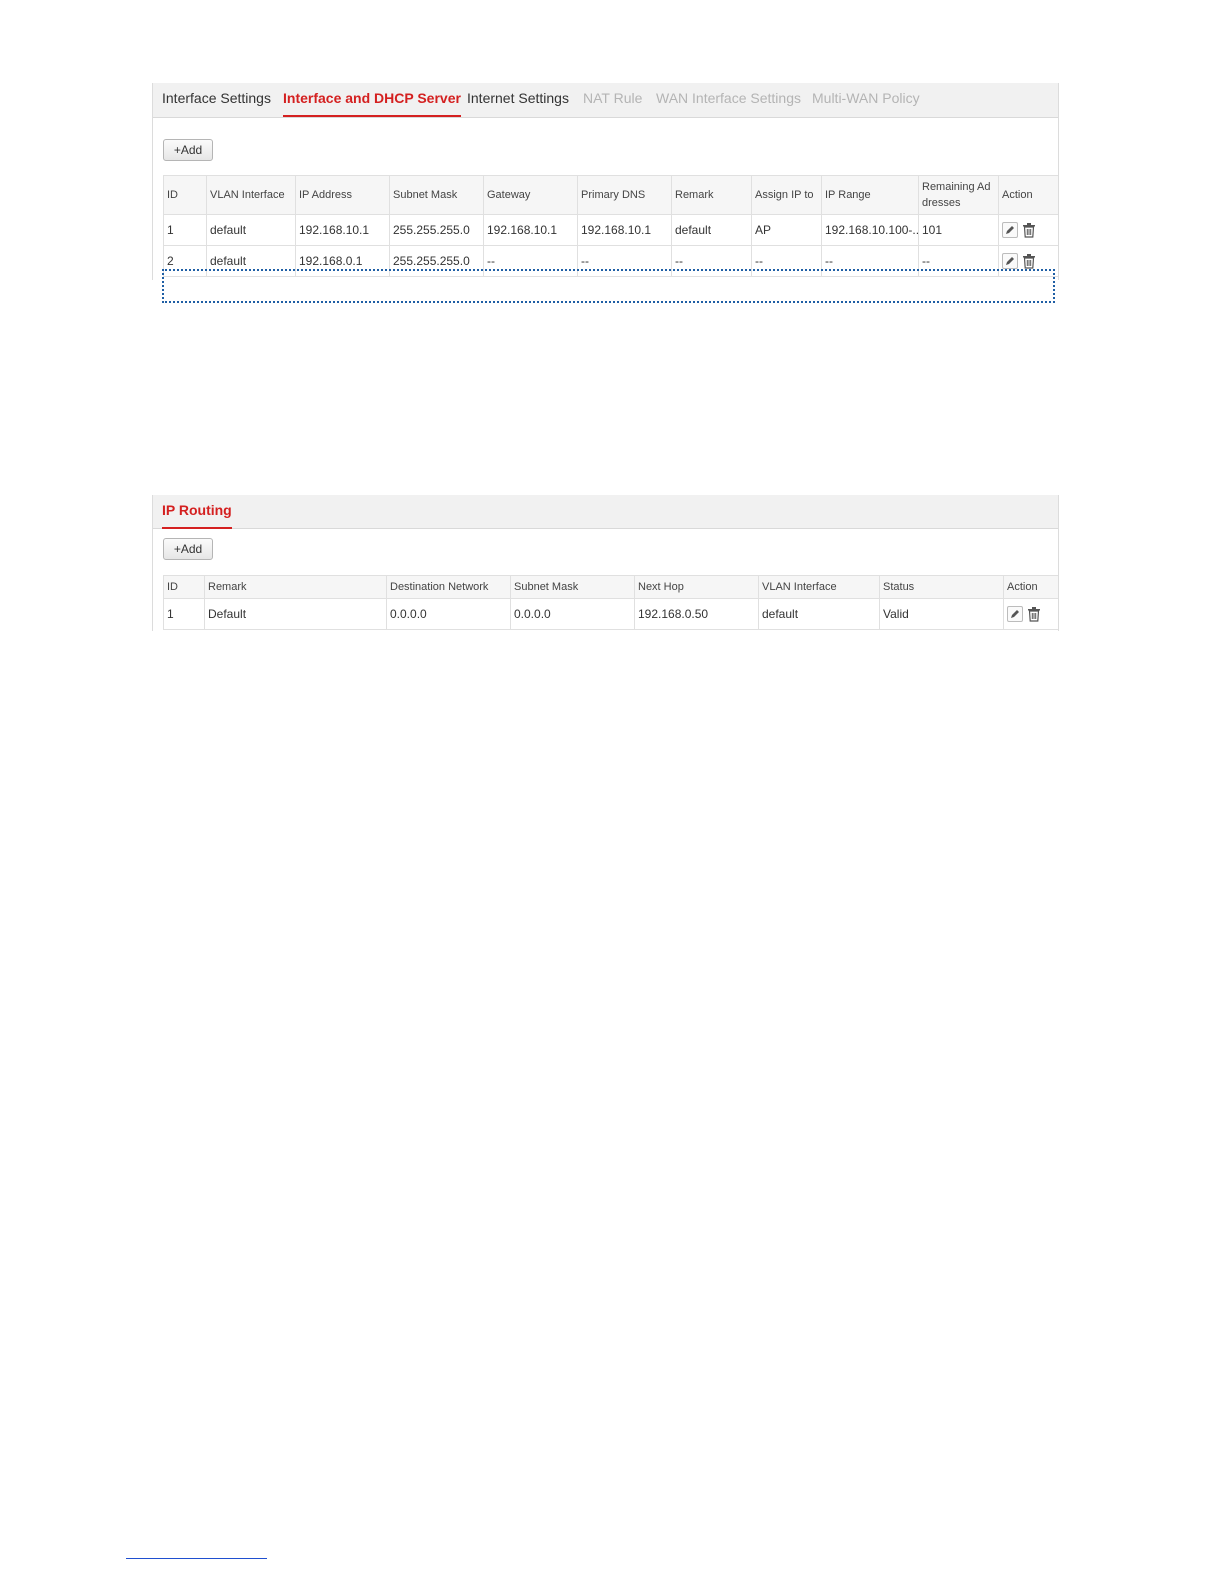 The width and height of the screenshot is (1224, 1584). What do you see at coordinates (866, 98) in the screenshot?
I see `tab-multi-wan-policy: Multi-WAN Policy` at bounding box center [866, 98].